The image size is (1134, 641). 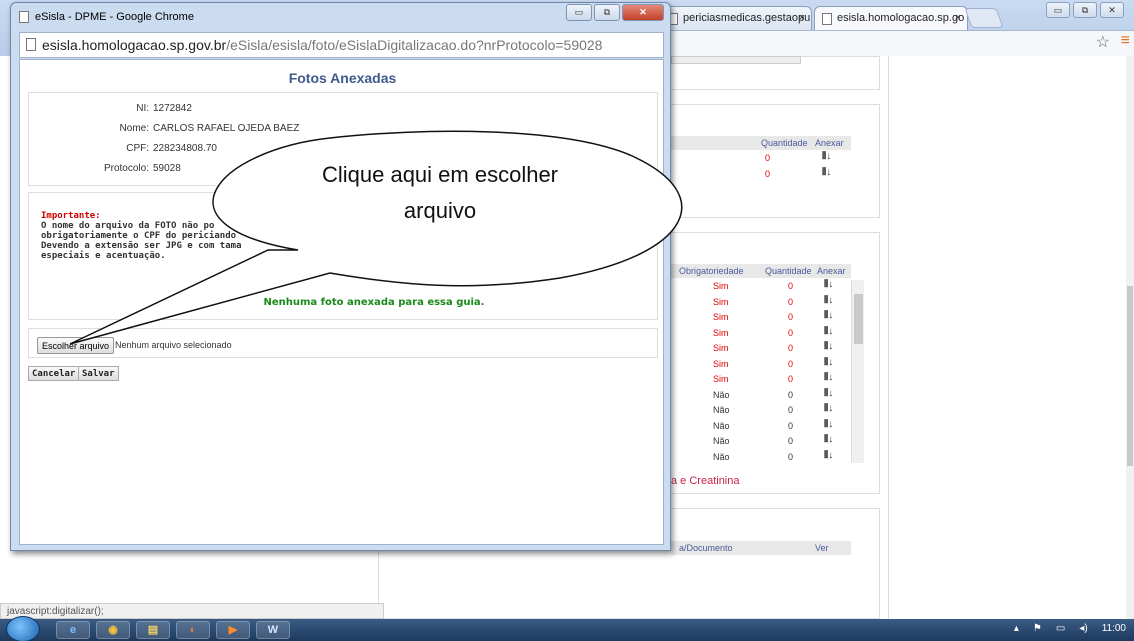 I want to click on ni-value: 1272842, so click(x=172, y=108).